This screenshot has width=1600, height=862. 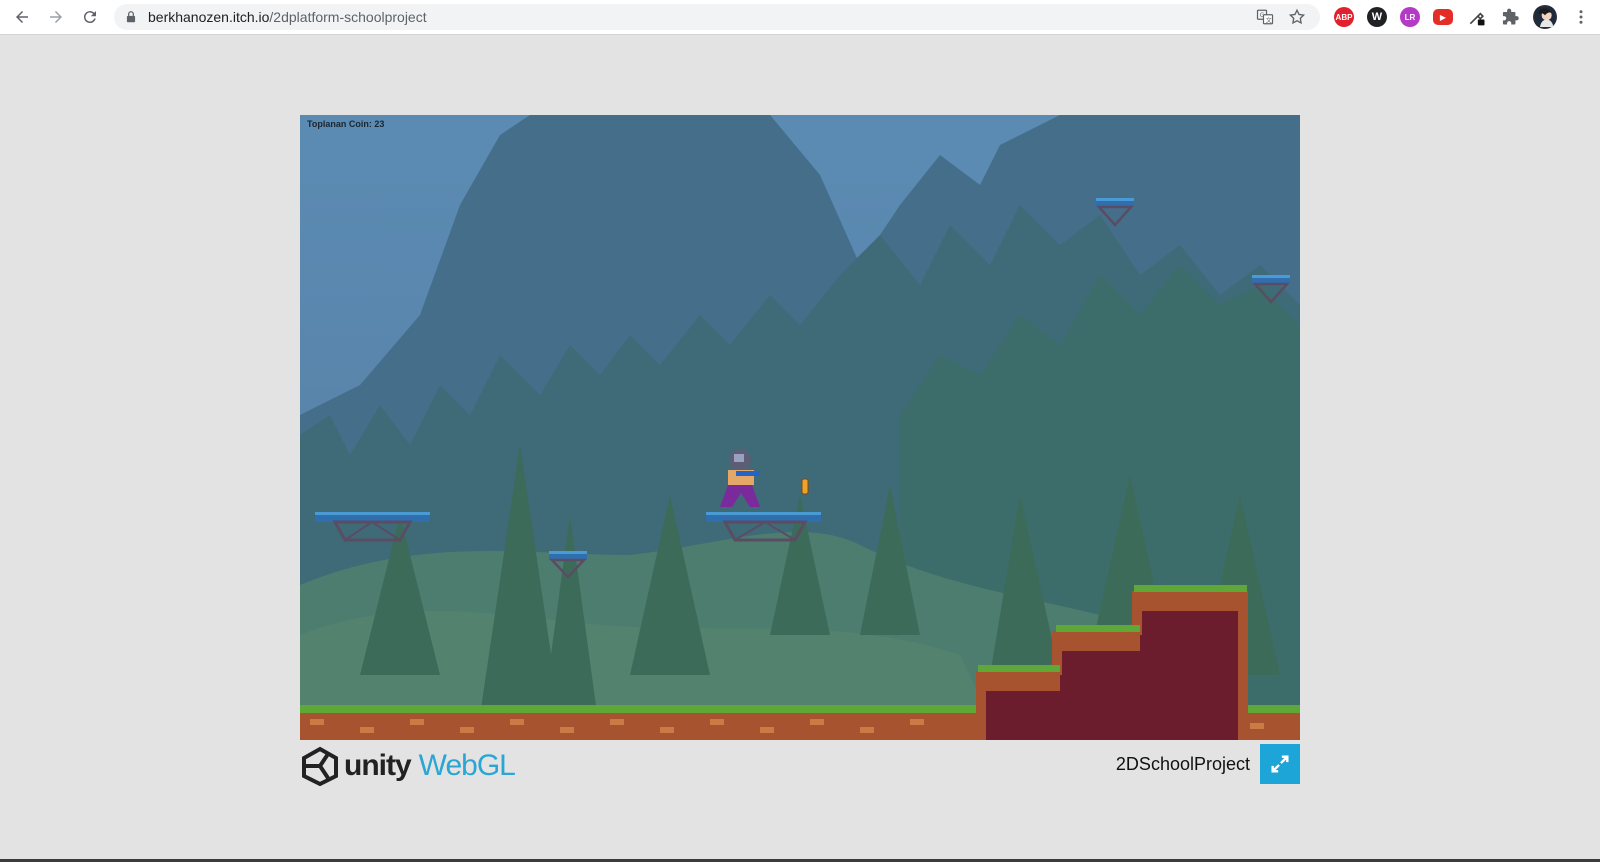 I want to click on extension-w-label: W, so click(x=1377, y=17).